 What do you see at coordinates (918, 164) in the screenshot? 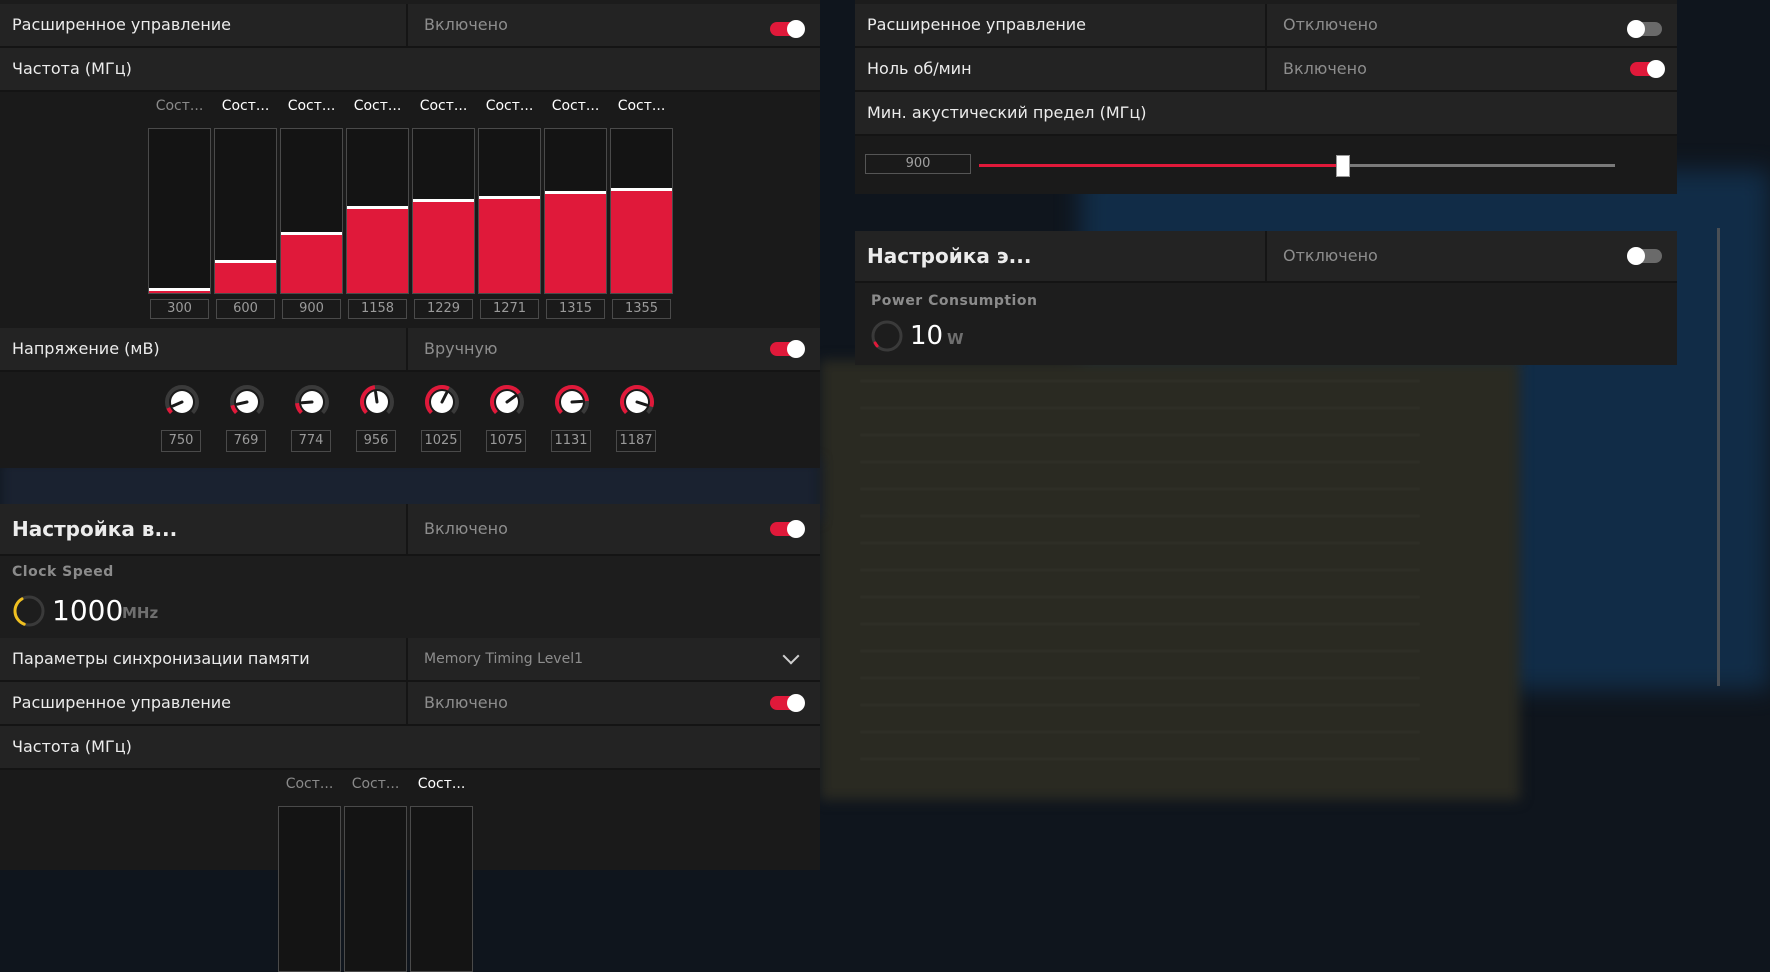
I see `min-acoustic-input: 900` at bounding box center [918, 164].